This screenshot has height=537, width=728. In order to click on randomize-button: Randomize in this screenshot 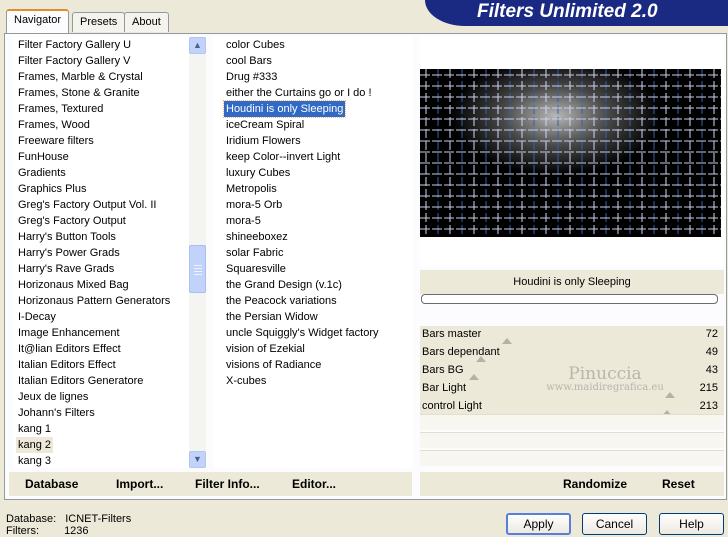, I will do `click(595, 484)`.